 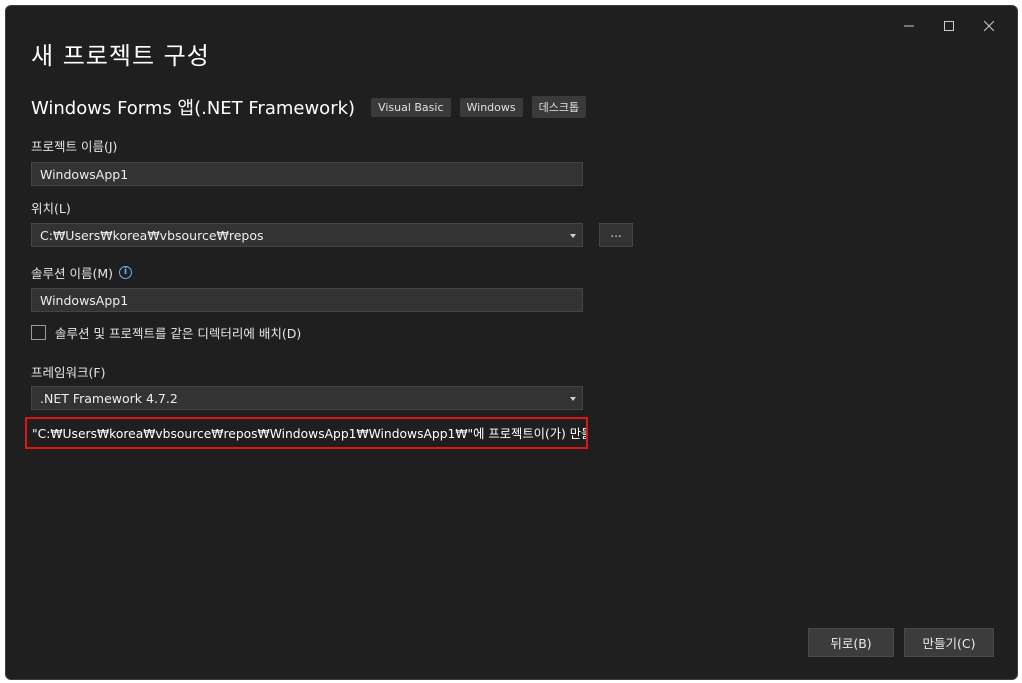 What do you see at coordinates (126, 272) in the screenshot?
I see `info-icon: i` at bounding box center [126, 272].